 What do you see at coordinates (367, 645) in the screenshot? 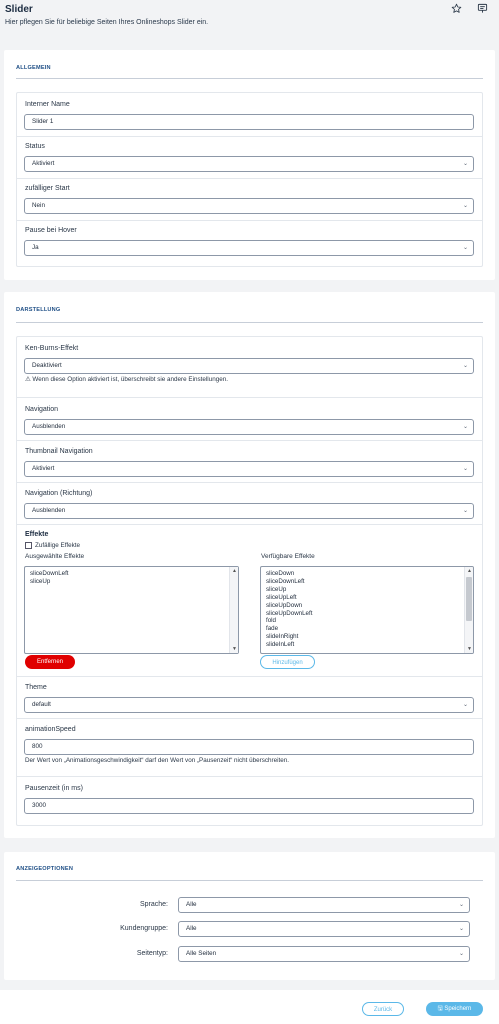
I see `effect-option: slideInLeft` at bounding box center [367, 645].